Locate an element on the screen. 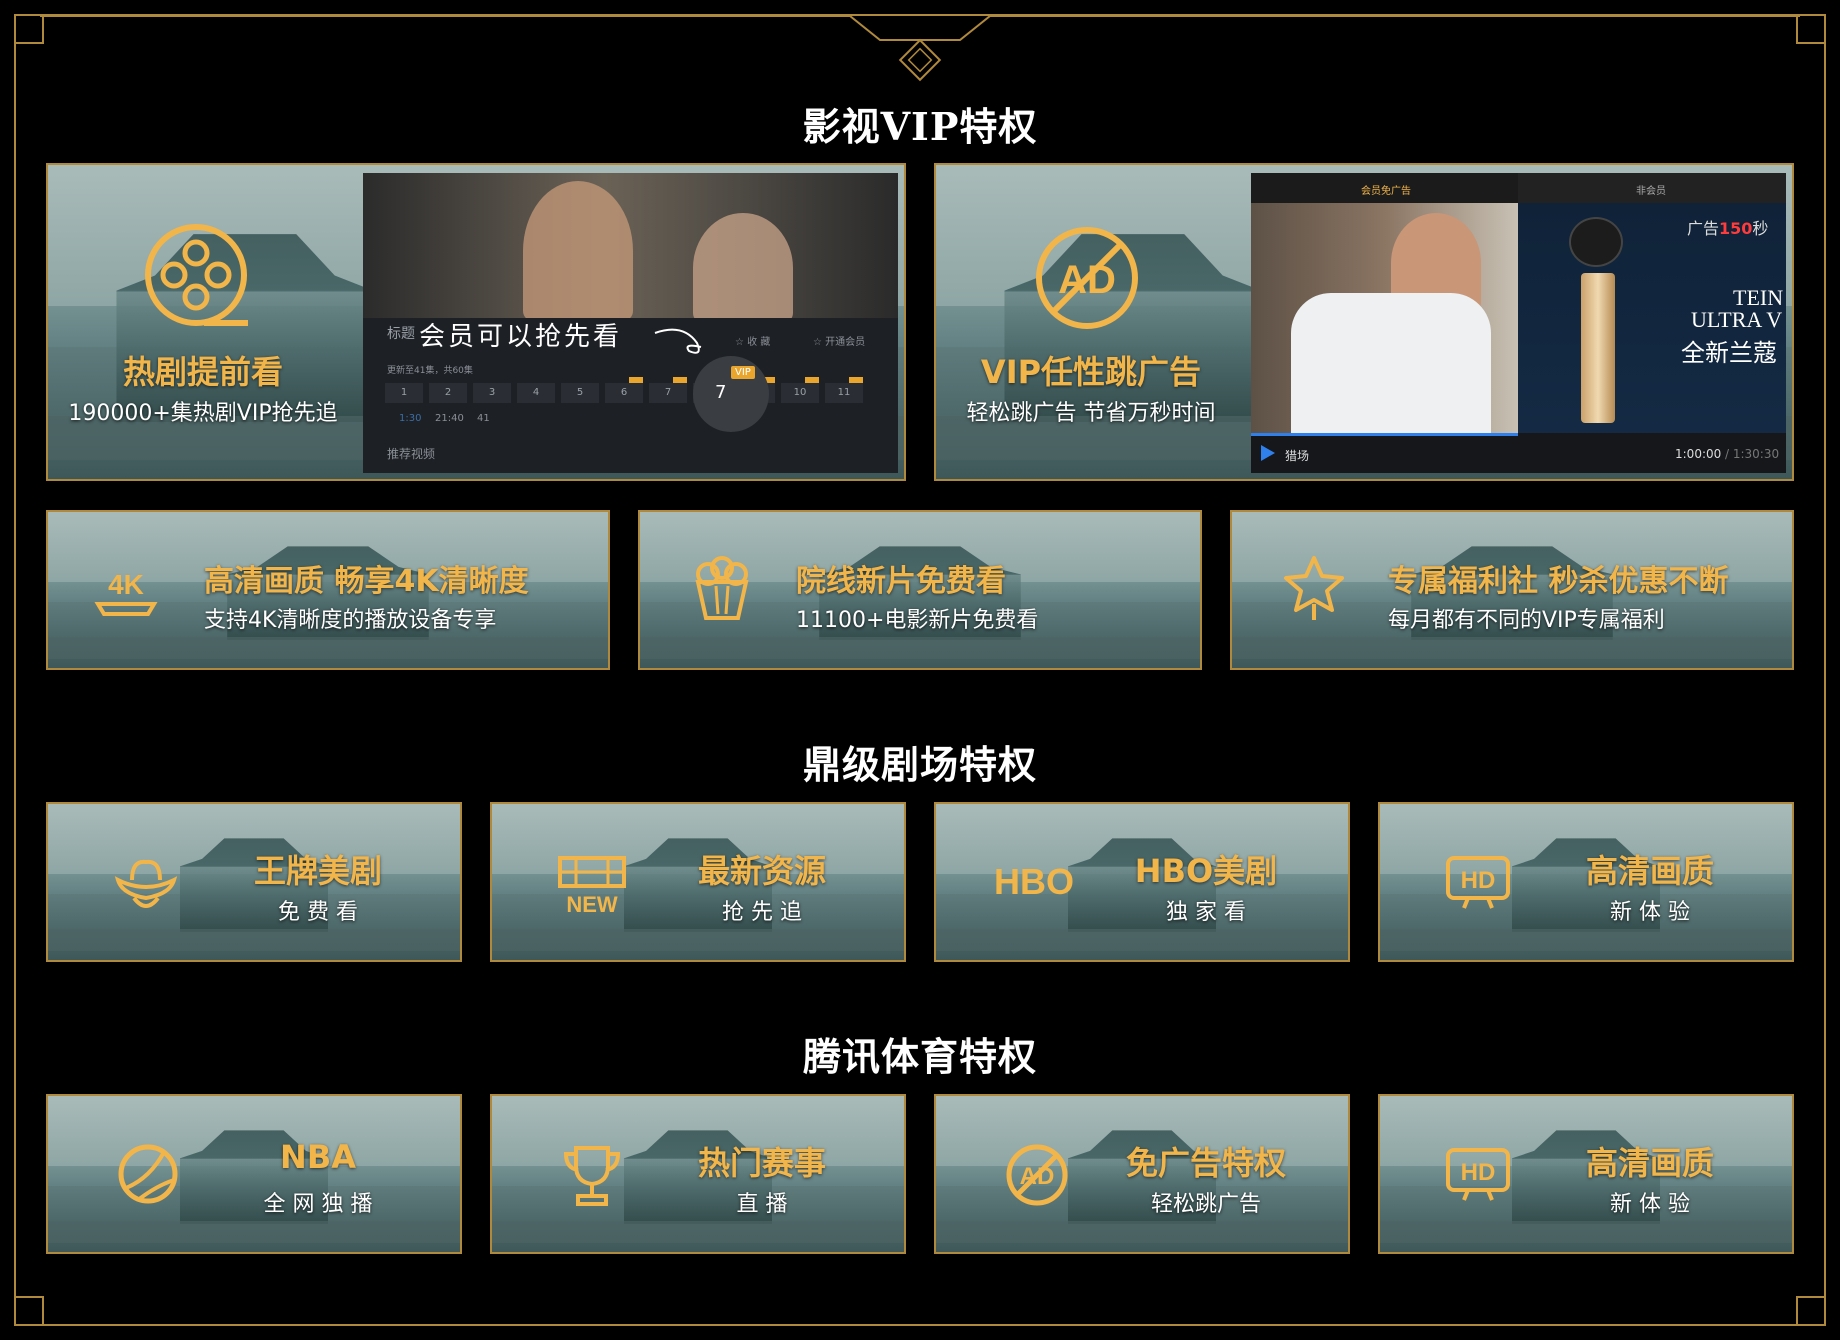  ad-brand-line: 全新兰蔻 is located at coordinates (1729, 353).